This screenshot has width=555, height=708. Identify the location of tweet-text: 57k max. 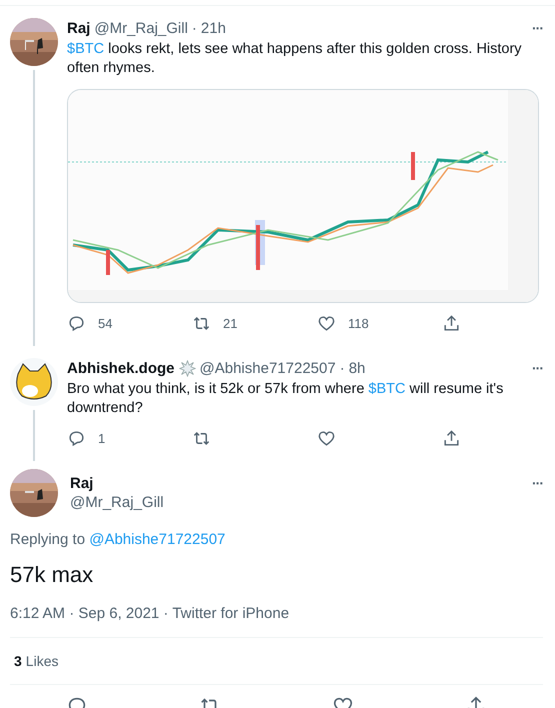
(52, 575).